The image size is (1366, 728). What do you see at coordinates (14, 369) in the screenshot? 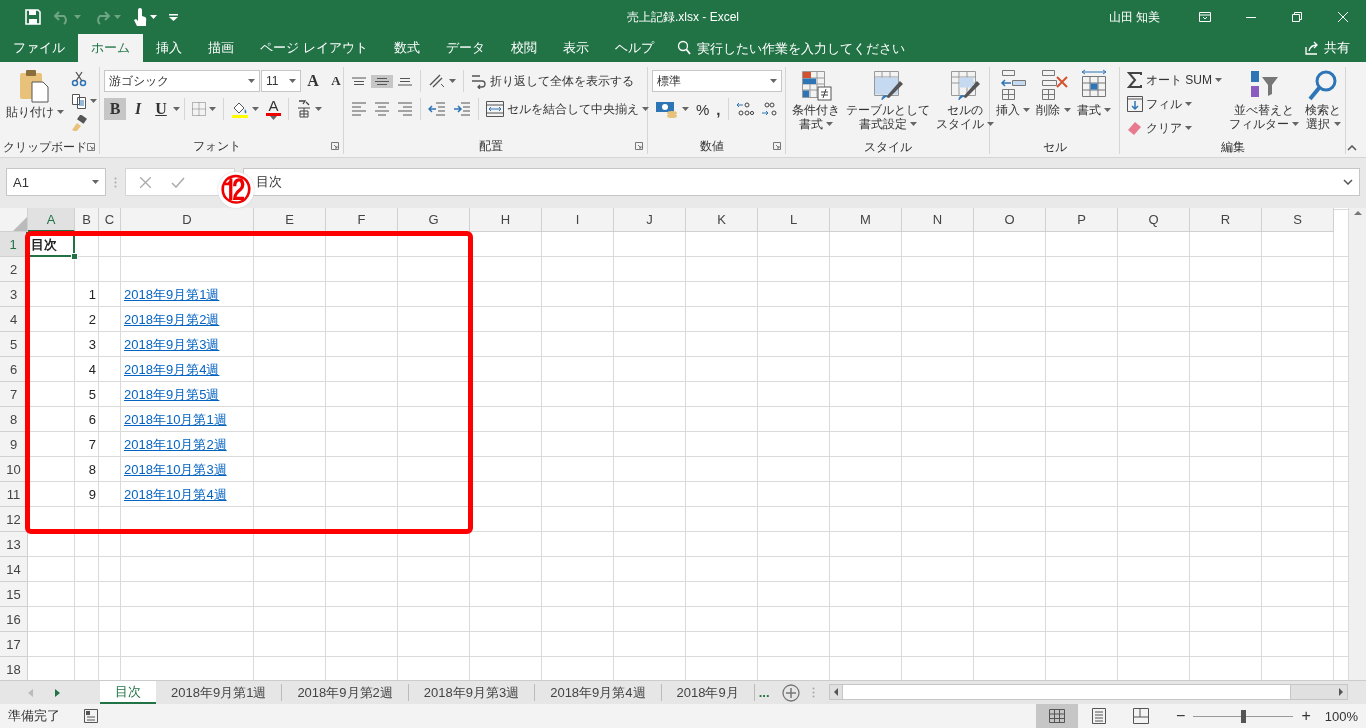
I see `row-header: 6` at bounding box center [14, 369].